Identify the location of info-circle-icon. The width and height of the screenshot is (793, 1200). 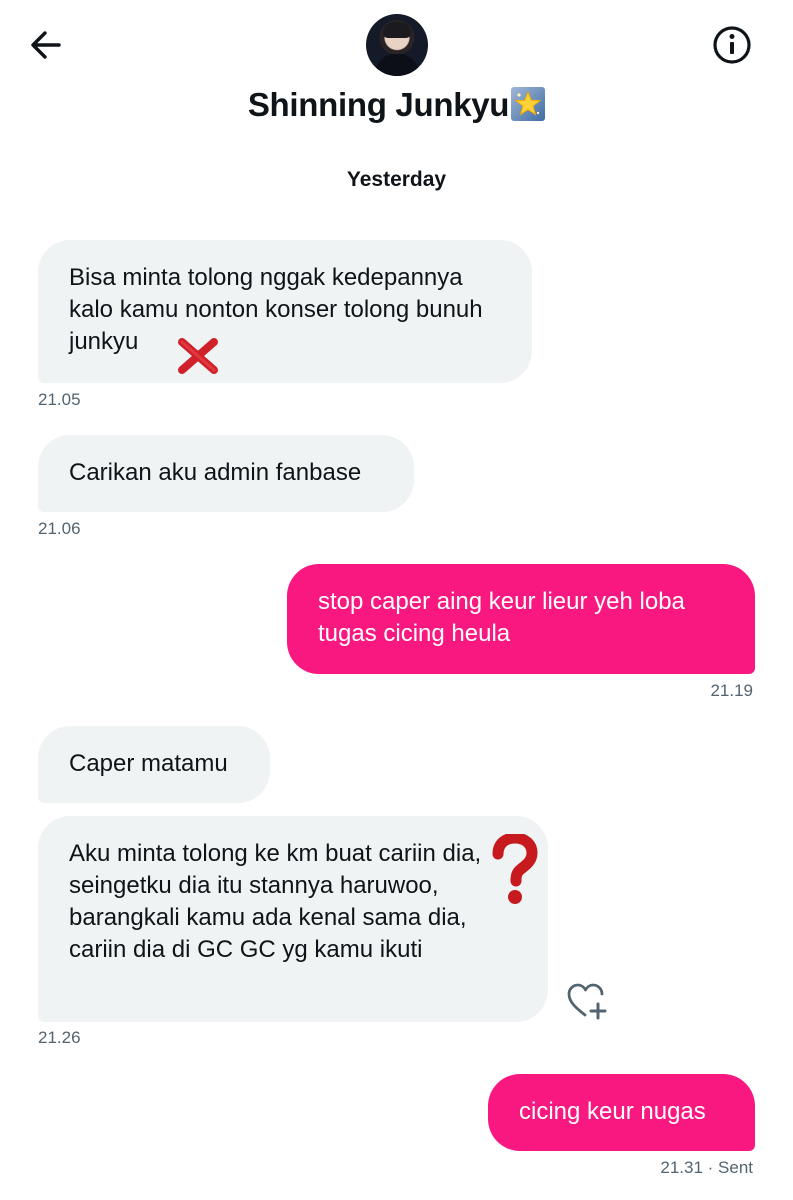
(732, 45).